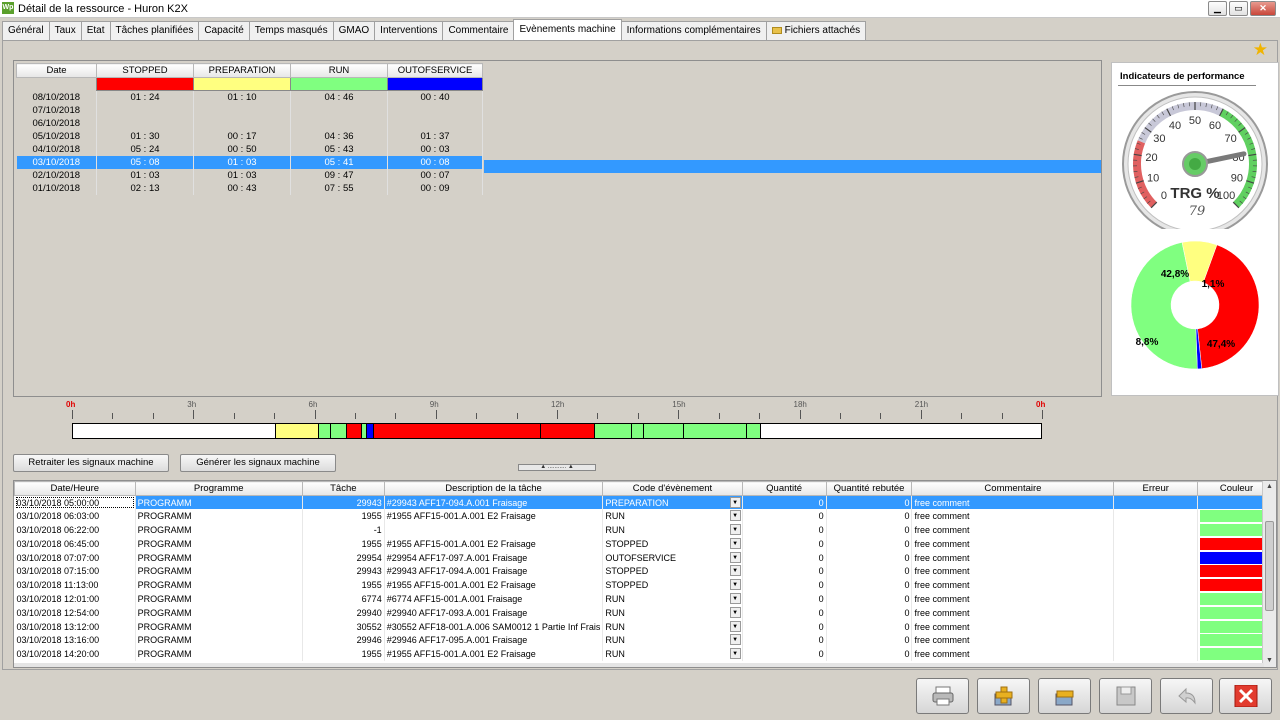  I want to click on events-header-4: Code d'évènement, so click(672, 488).